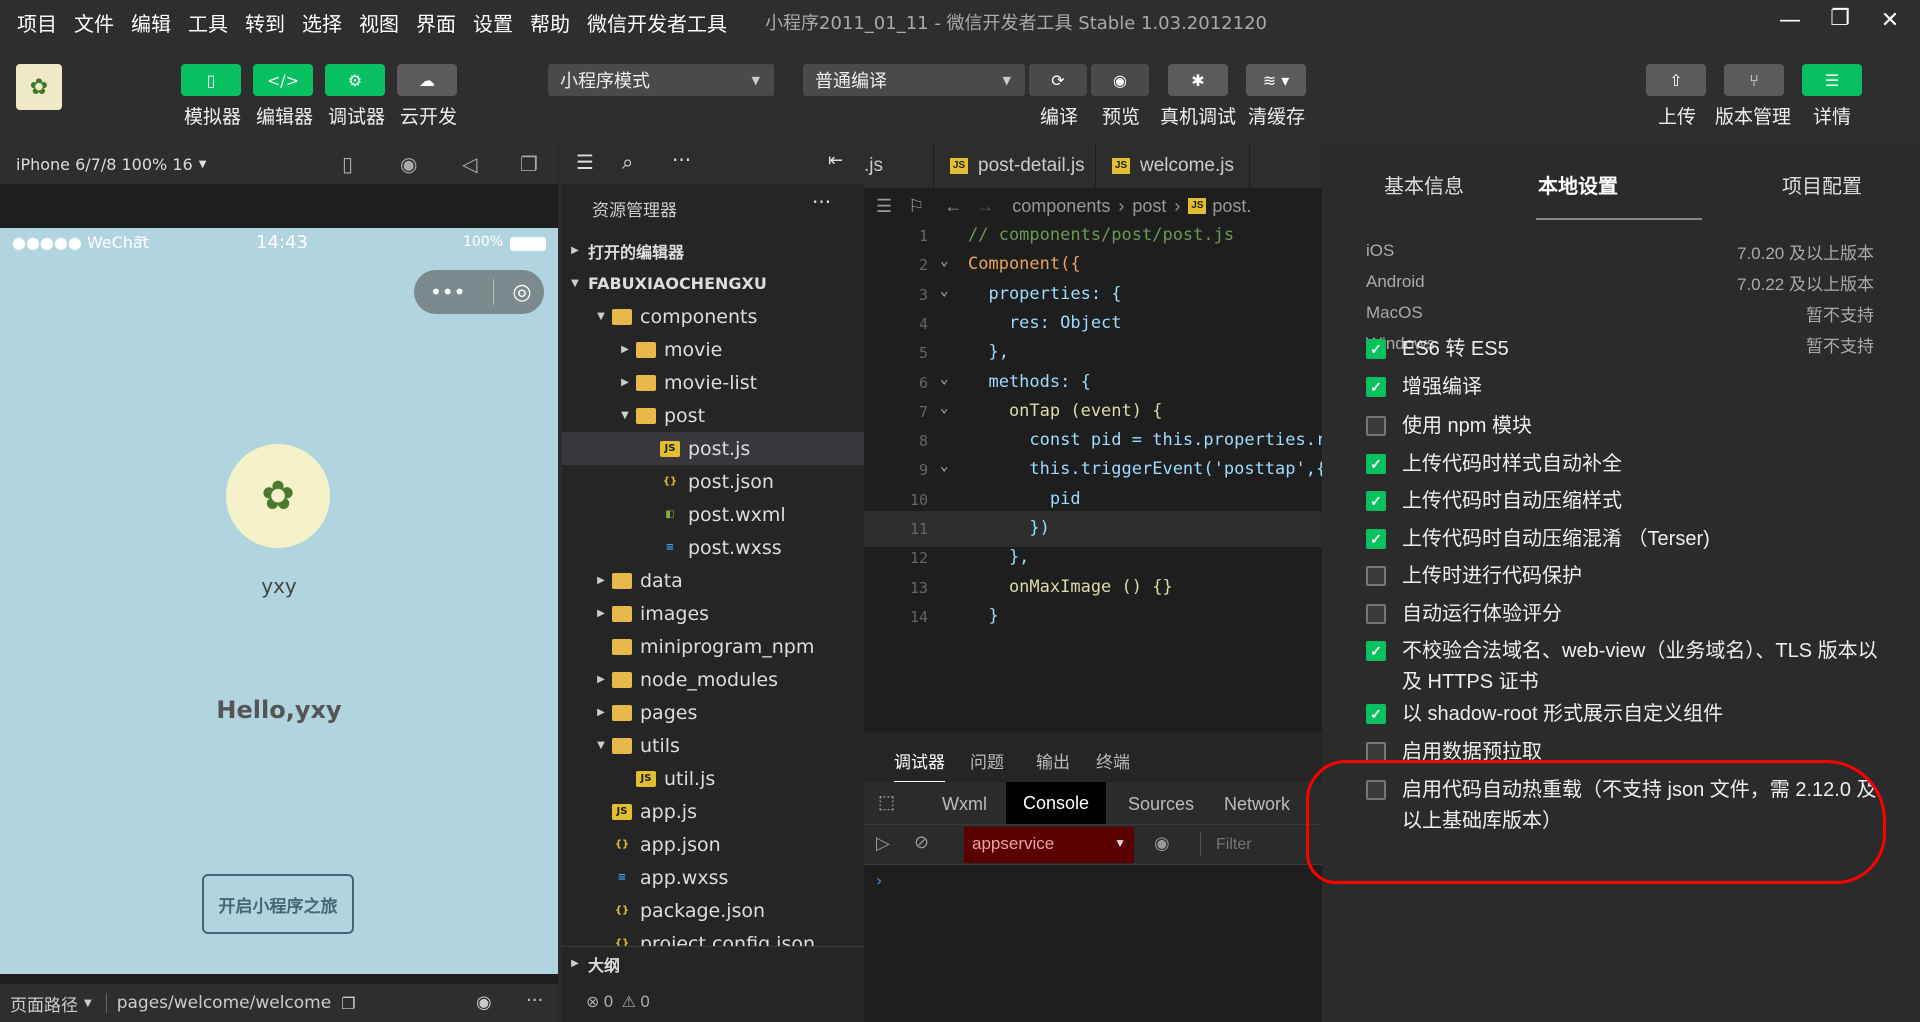  Describe the element at coordinates (1198, 80) in the screenshot. I see `real-debug-button: ✱` at that location.